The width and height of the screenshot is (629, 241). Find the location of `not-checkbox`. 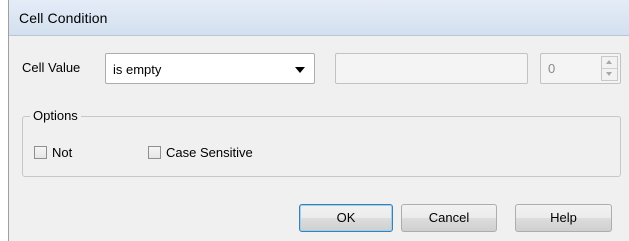

not-checkbox is located at coordinates (40, 152).